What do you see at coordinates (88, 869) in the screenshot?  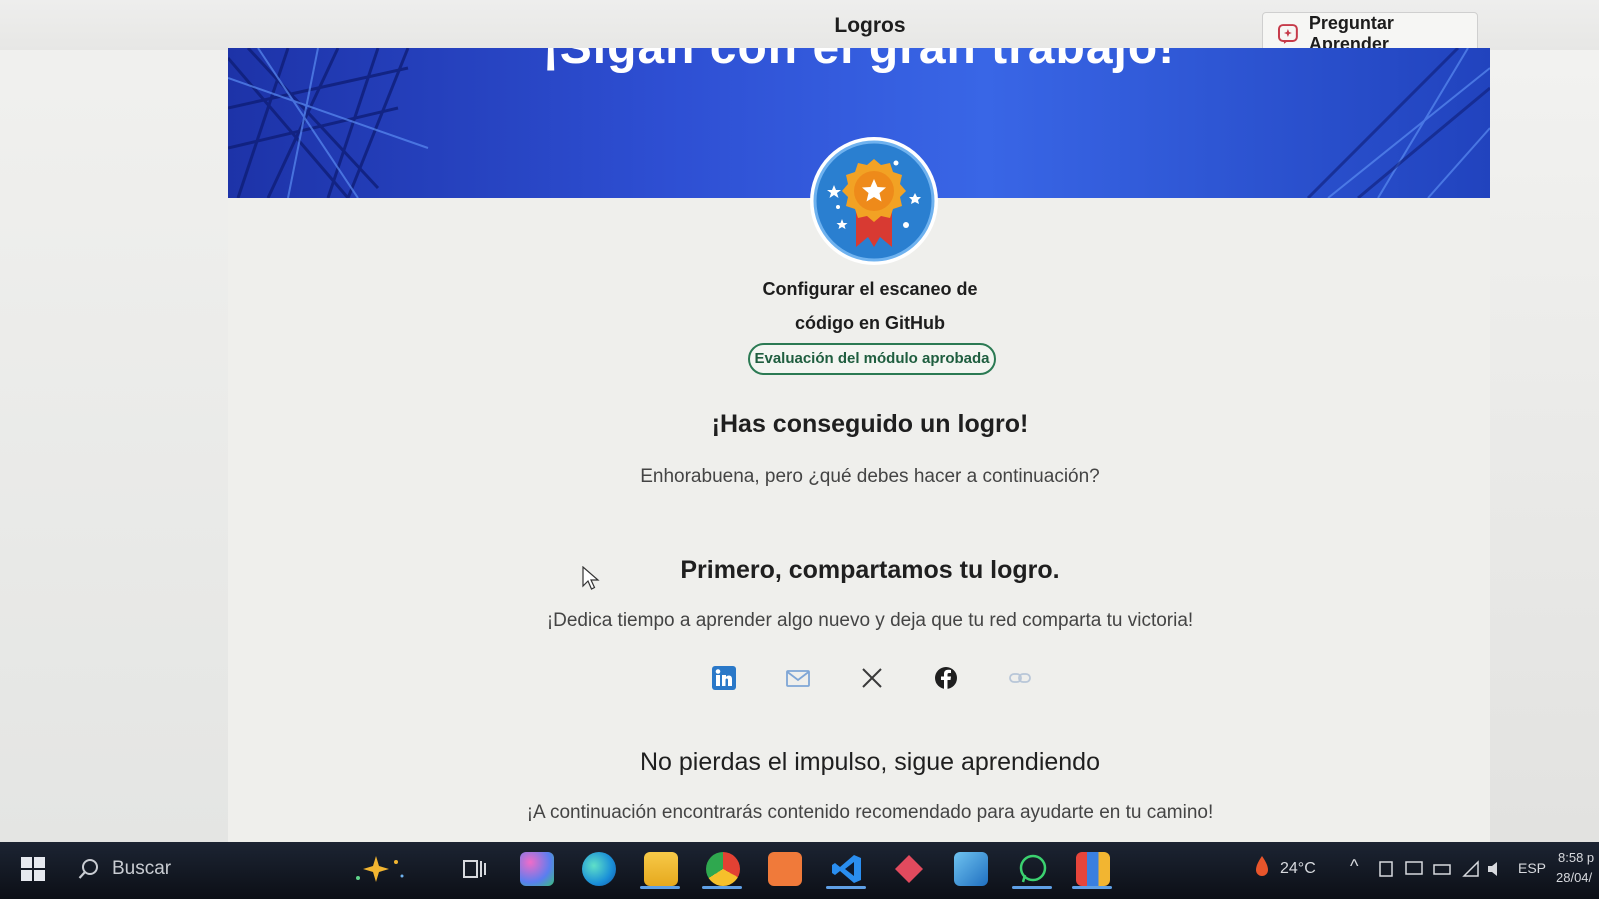 I see `search-icon` at bounding box center [88, 869].